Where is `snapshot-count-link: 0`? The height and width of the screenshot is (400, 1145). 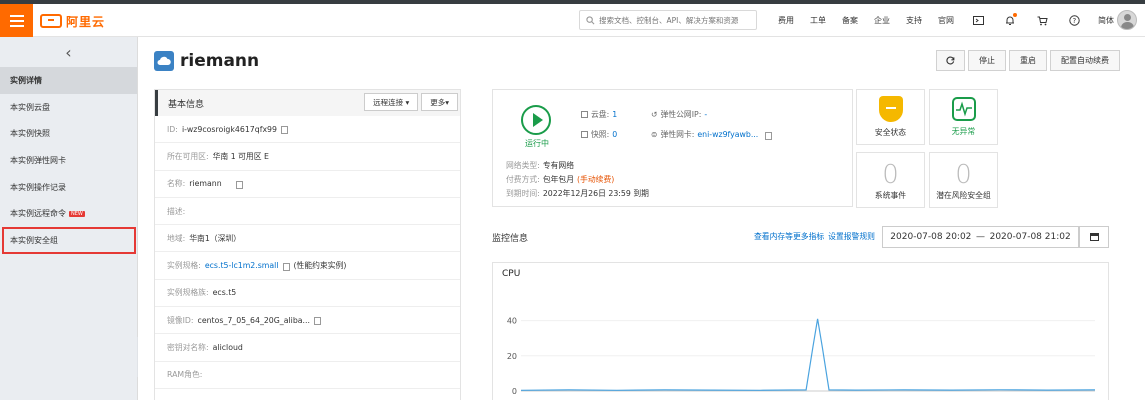 snapshot-count-link: 0 is located at coordinates (614, 134).